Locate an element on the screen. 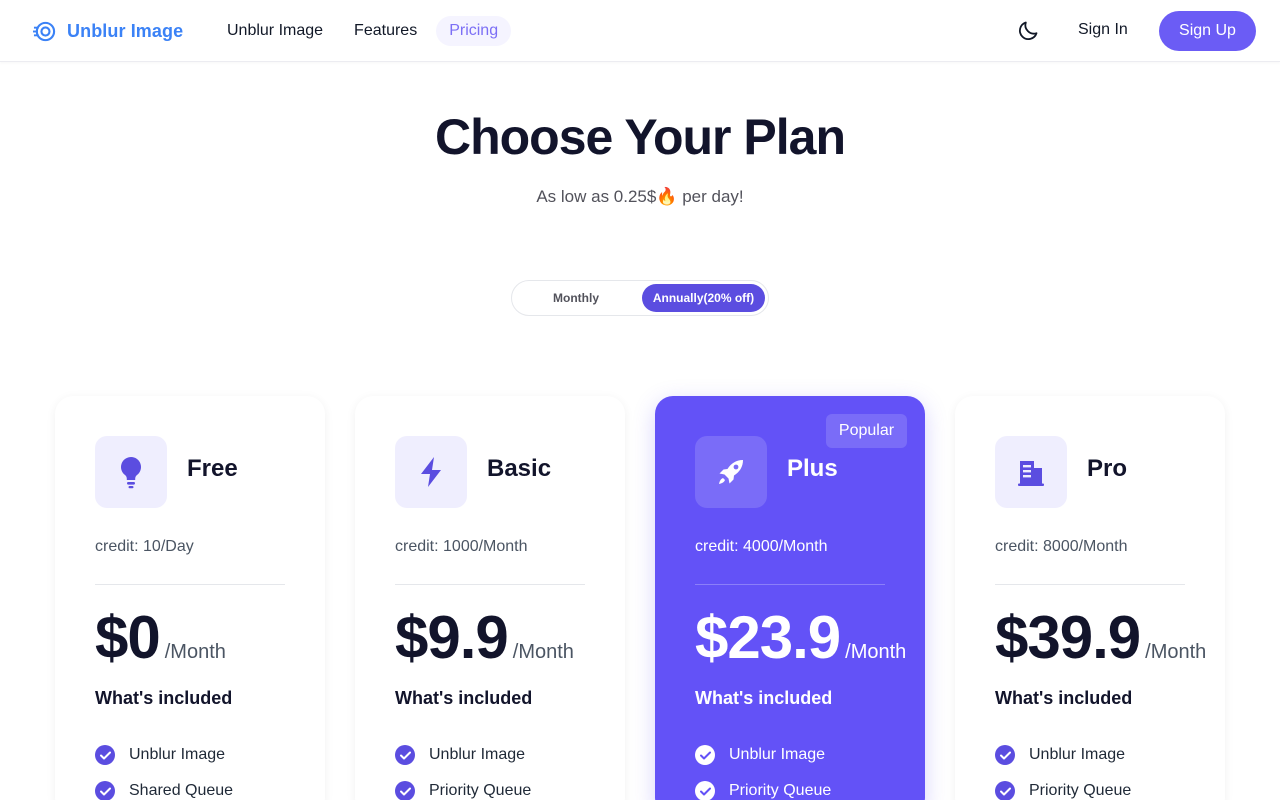  main-nav: Unblur Image Features Pricing is located at coordinates (369, 31).